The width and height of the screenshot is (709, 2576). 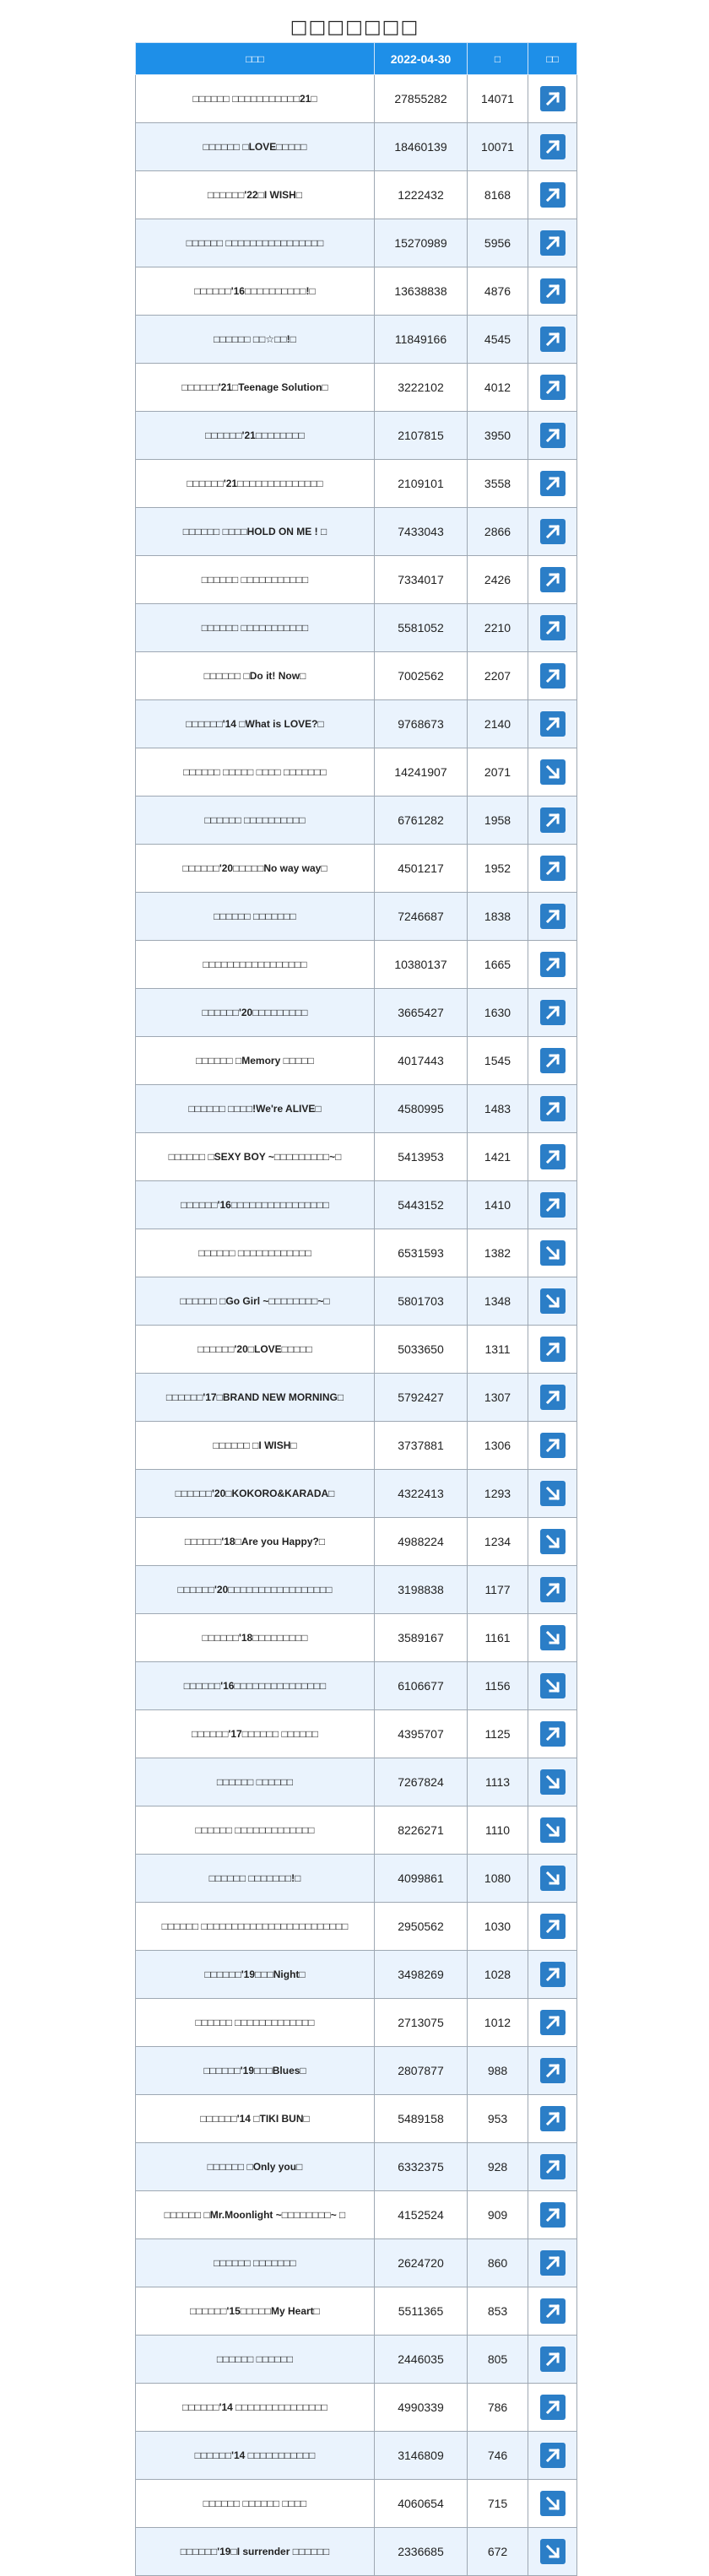 I want to click on song-name-cell: □□□□□□ □Only you□, so click(x=255, y=2166).